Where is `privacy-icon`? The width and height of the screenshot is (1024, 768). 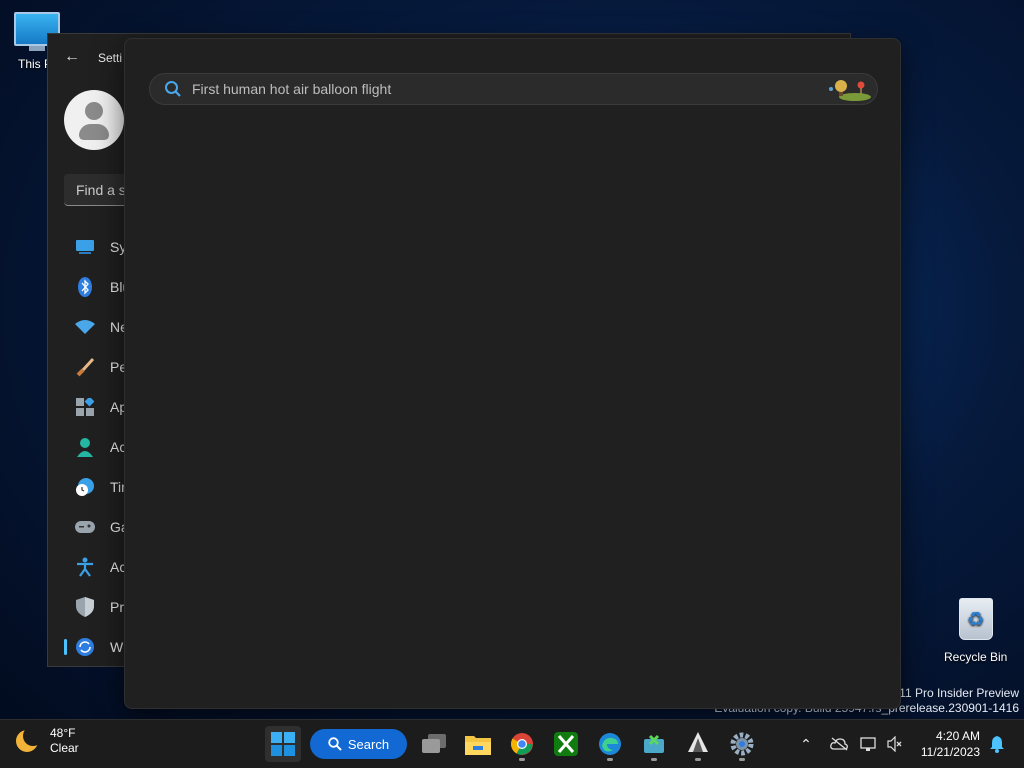 privacy-icon is located at coordinates (85, 607).